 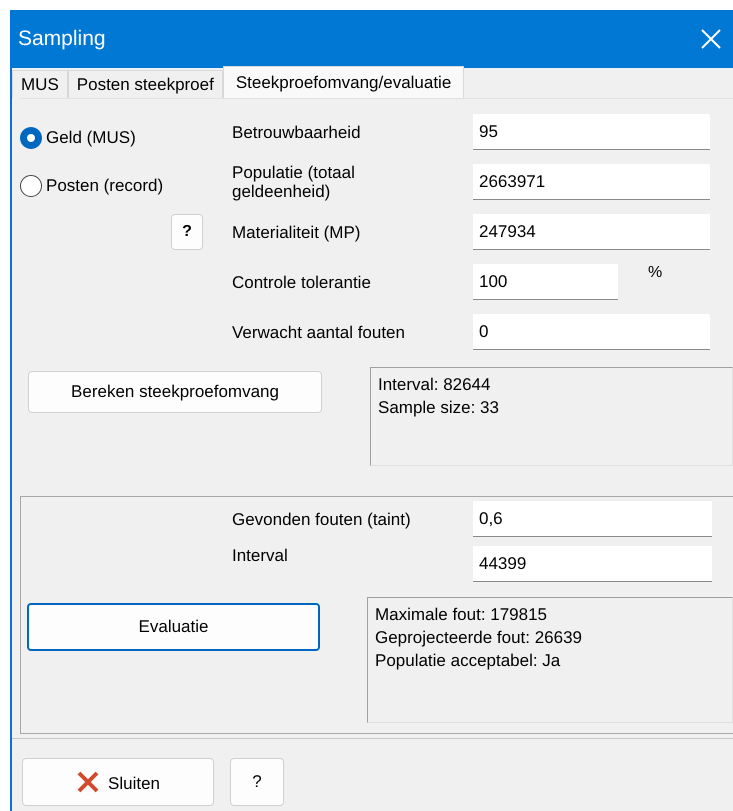 I want to click on input-field: 100, so click(x=545, y=282).